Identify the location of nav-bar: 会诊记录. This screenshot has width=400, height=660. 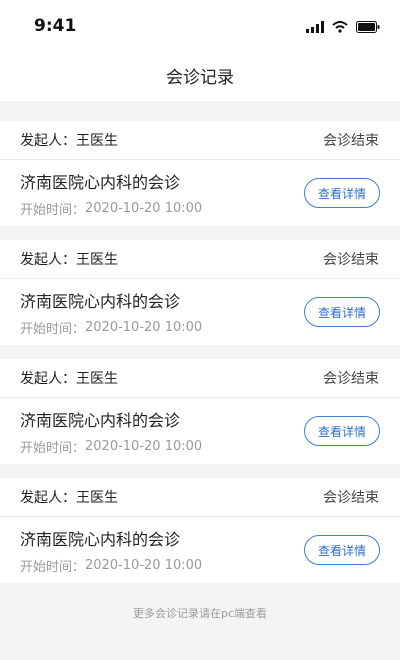
(200, 75).